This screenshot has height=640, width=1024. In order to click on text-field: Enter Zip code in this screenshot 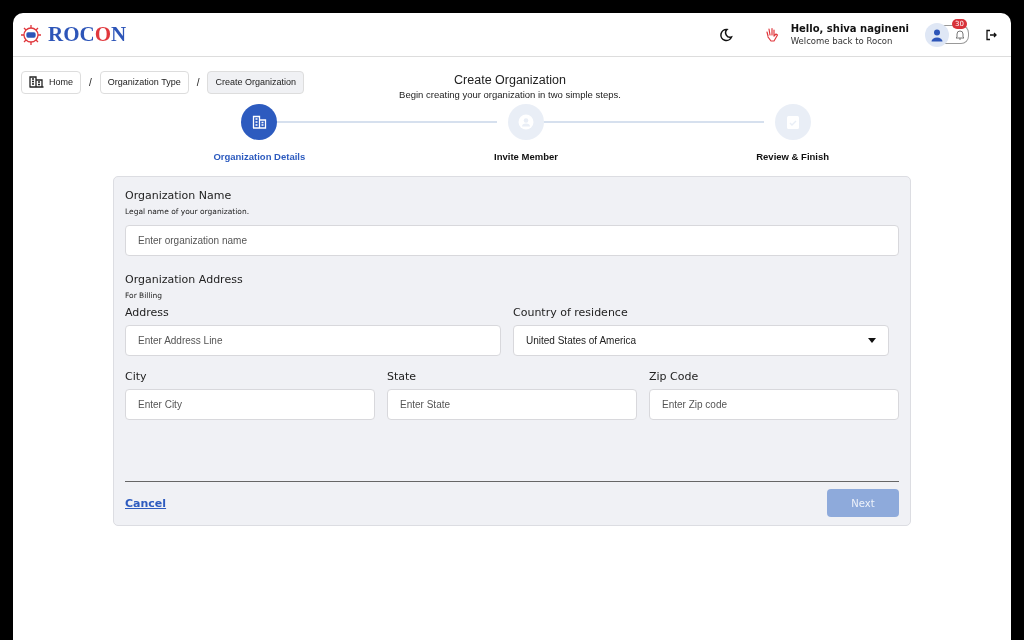, I will do `click(774, 404)`.